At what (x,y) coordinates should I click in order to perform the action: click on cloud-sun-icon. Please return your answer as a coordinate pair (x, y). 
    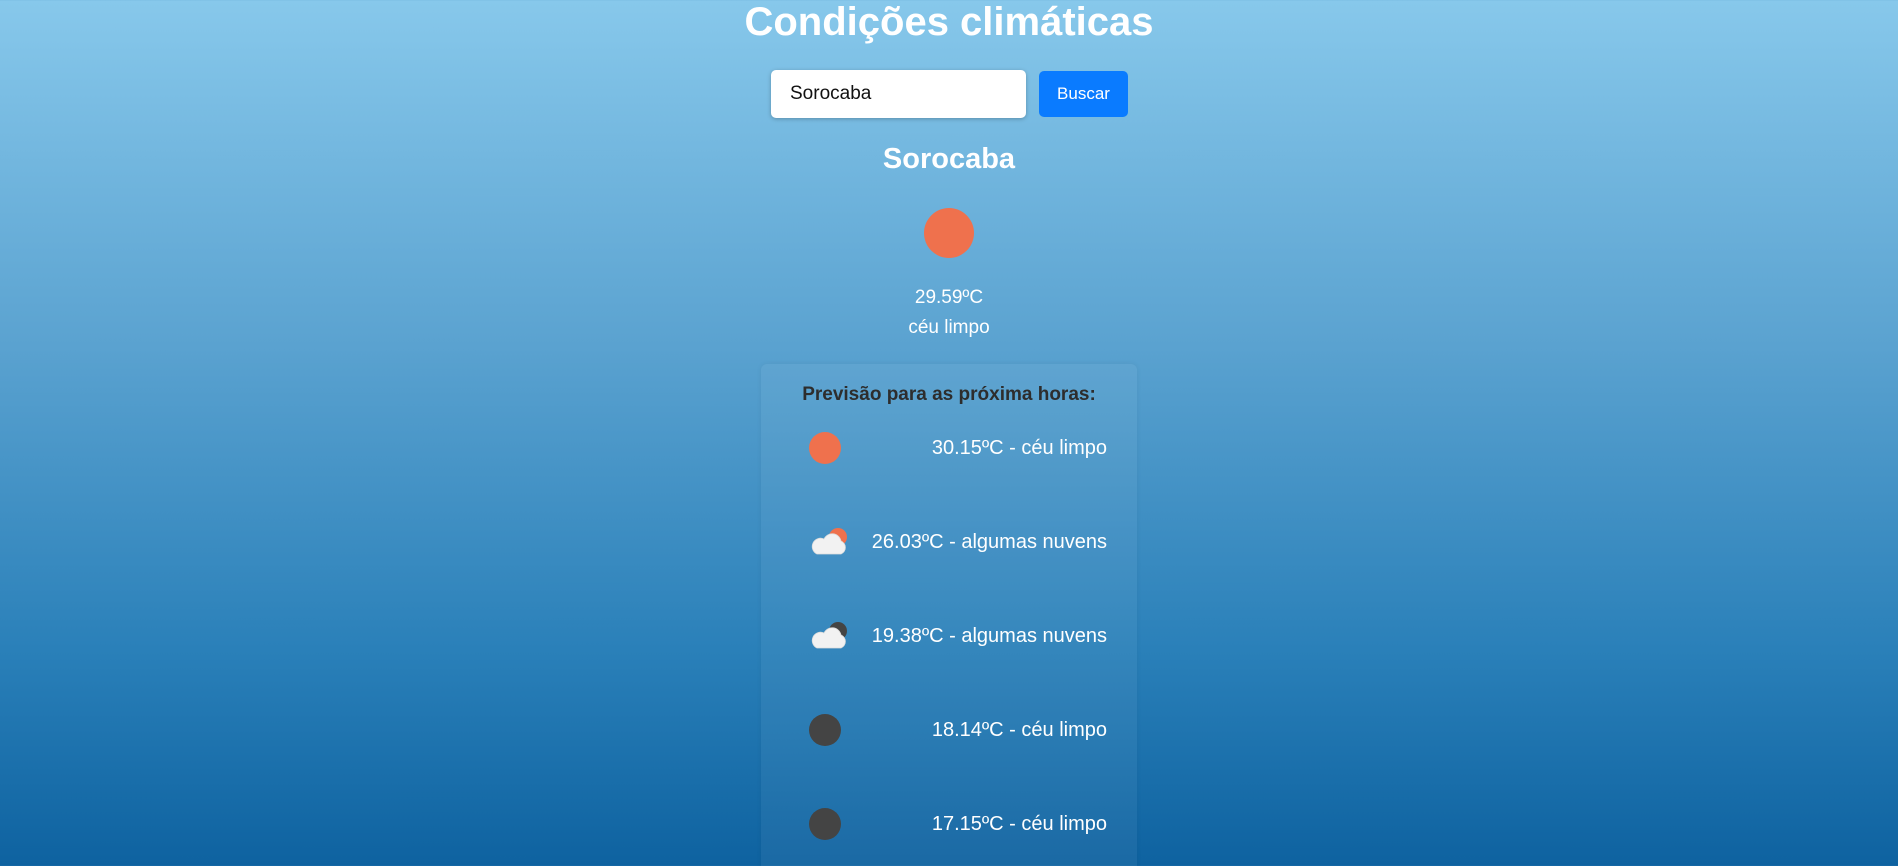
    Looking at the image, I should click on (830, 542).